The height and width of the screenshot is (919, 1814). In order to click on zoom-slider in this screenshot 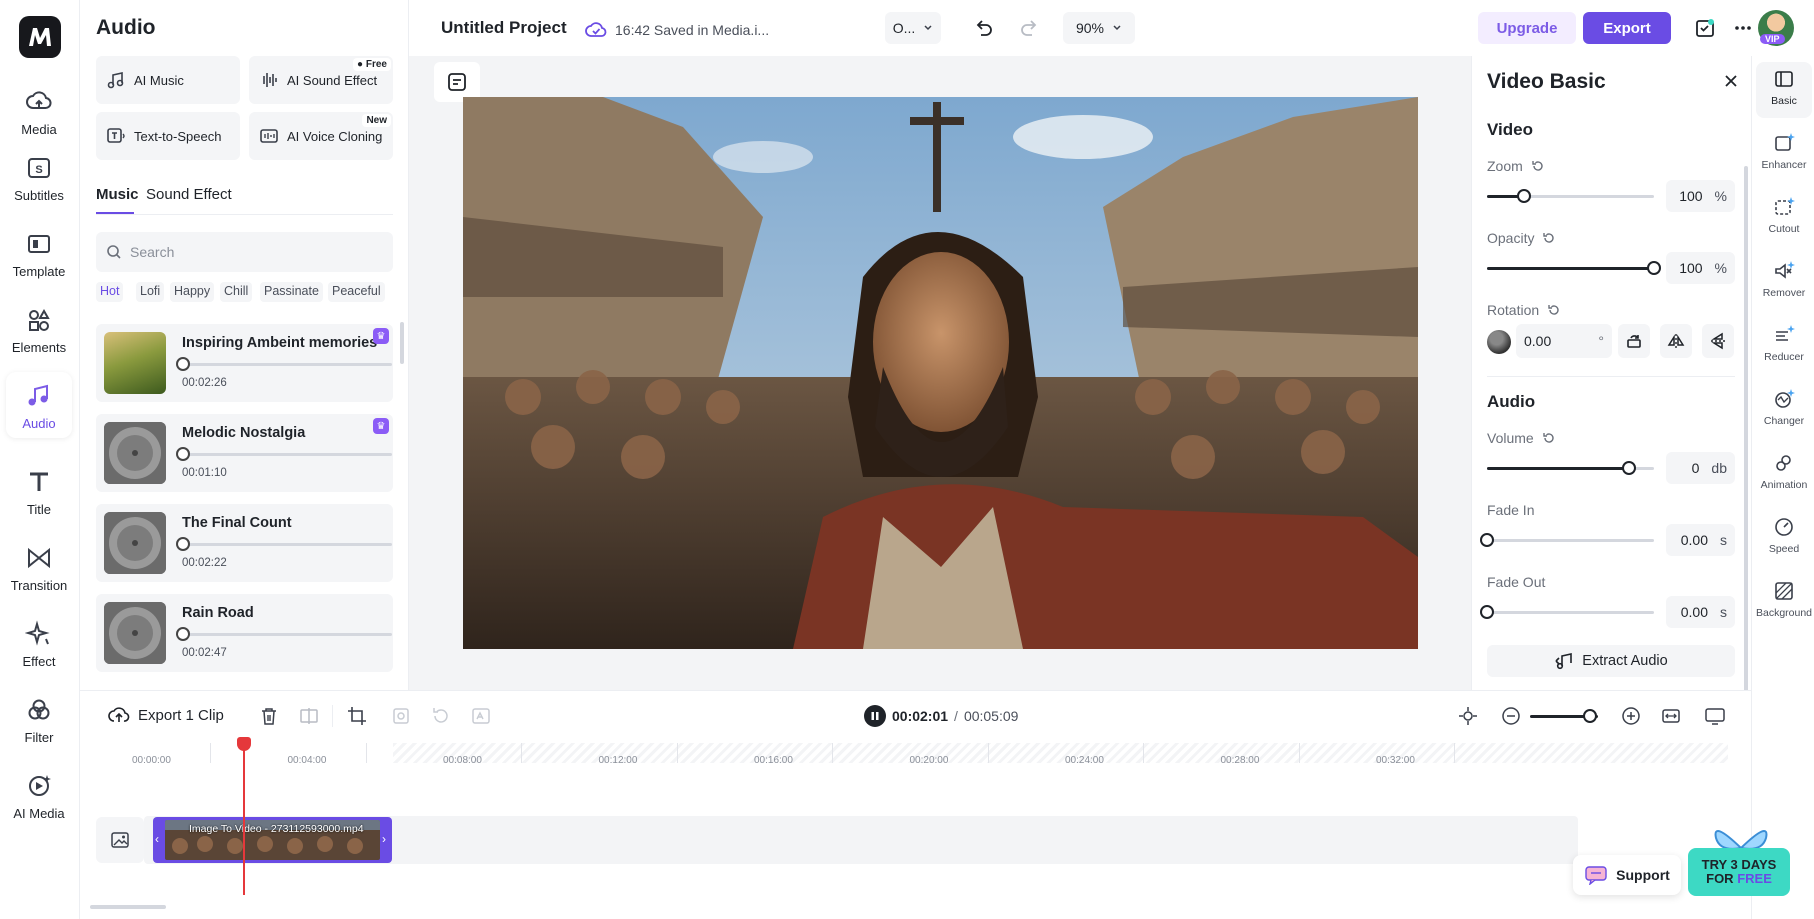, I will do `click(1570, 196)`.